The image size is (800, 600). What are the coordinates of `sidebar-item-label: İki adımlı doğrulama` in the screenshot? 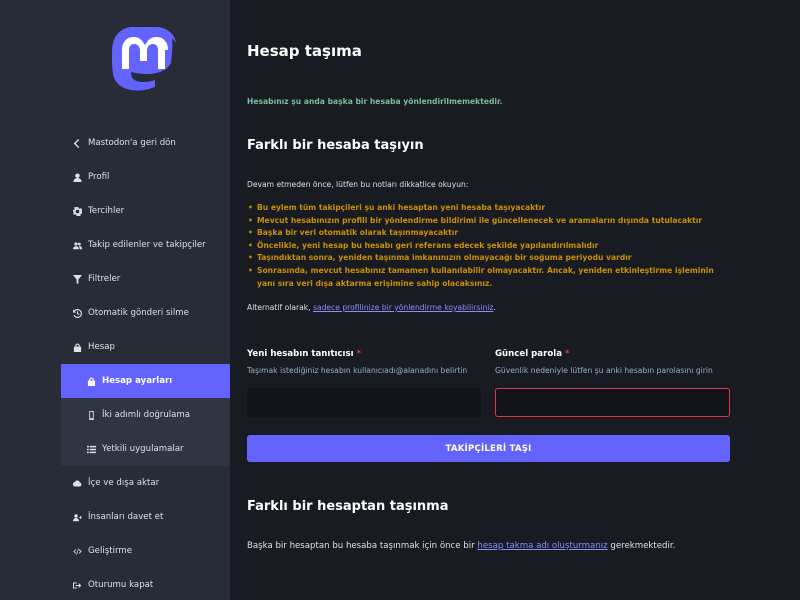 It's located at (146, 415).